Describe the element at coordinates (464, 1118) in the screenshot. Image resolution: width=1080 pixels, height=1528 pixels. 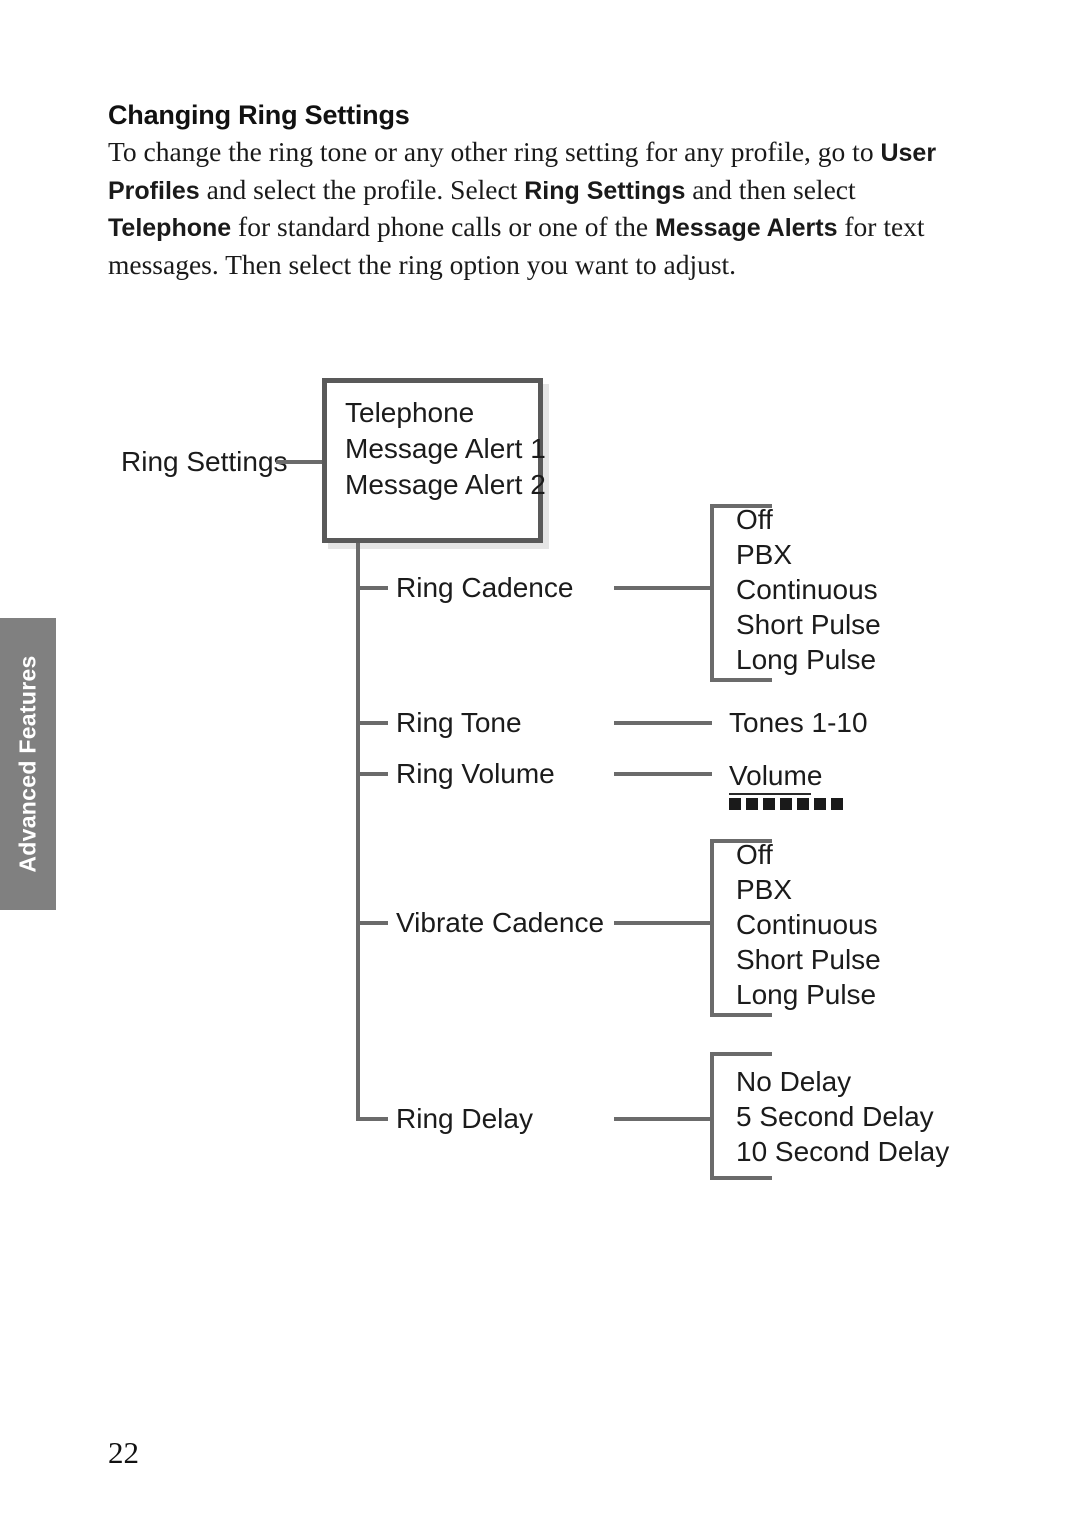
I see `branch-label-ring-delay: Ring Delay` at that location.